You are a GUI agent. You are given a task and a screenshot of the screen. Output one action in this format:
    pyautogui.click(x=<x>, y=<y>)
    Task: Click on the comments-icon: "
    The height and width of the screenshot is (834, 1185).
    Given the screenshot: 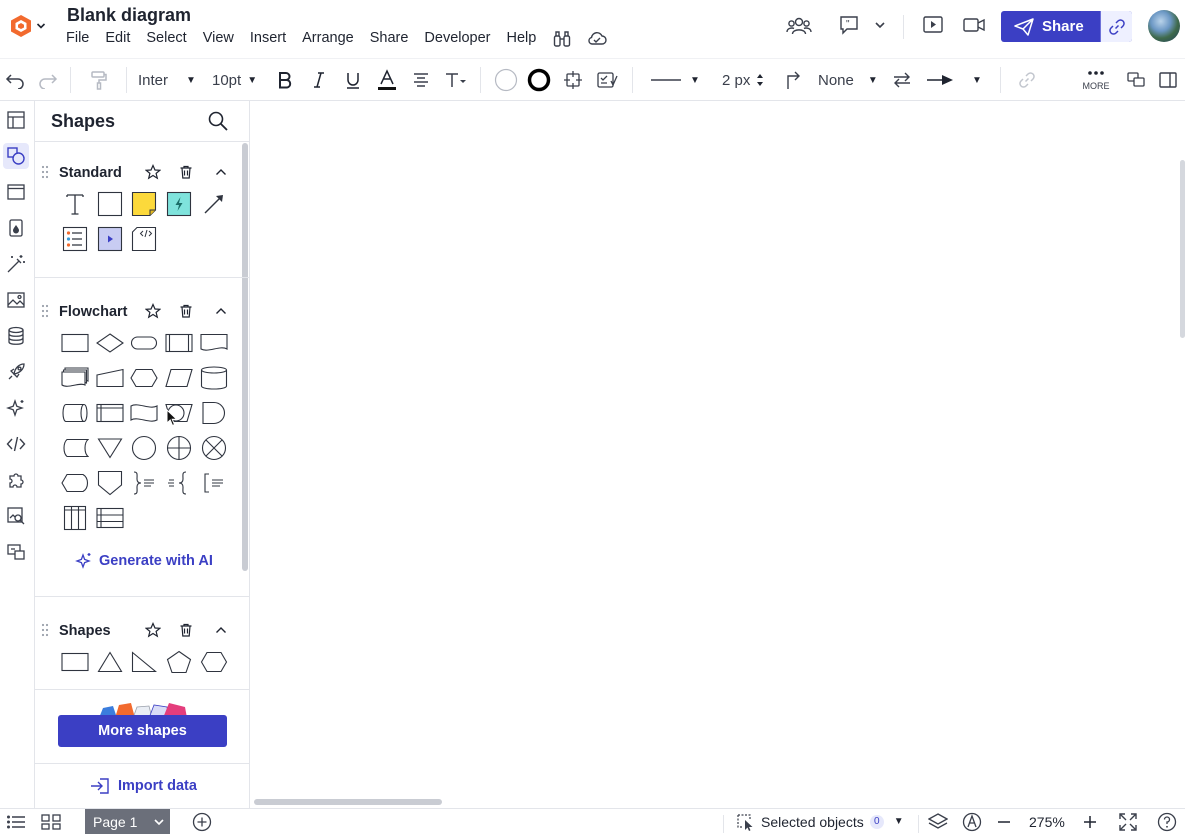 What is the action you would take?
    pyautogui.click(x=849, y=25)
    